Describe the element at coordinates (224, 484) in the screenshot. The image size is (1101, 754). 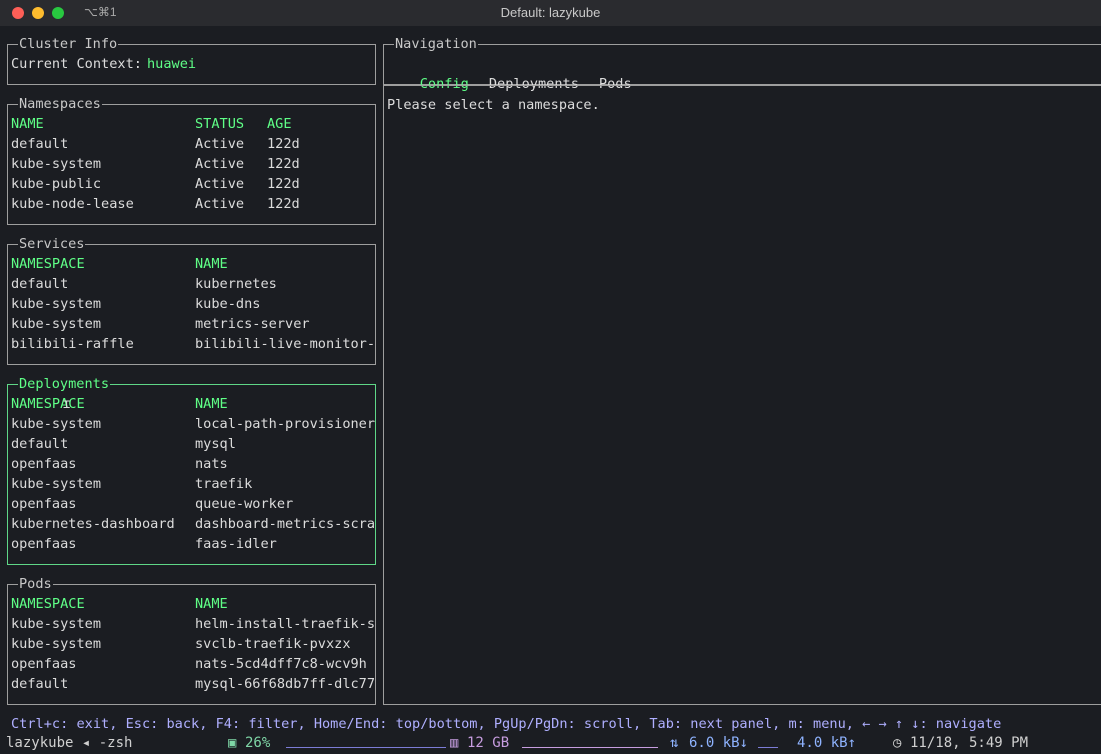
I see `deployment-name: traefik` at that location.